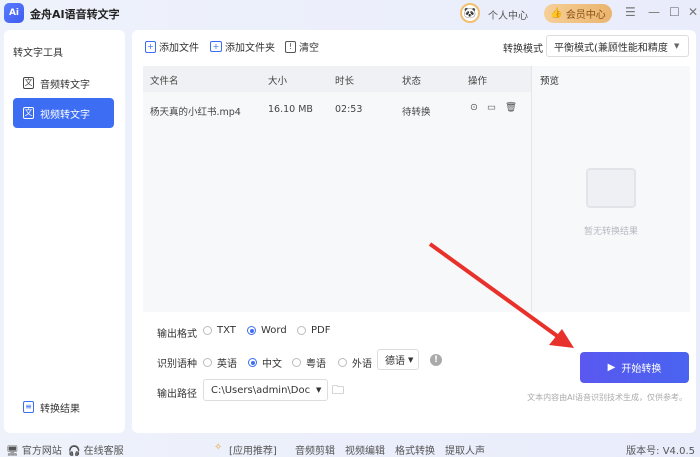 Image resolution: width=700 pixels, height=457 pixels. What do you see at coordinates (660, 451) in the screenshot?
I see `version-text: 版本号: V4.0.5` at bounding box center [660, 451].